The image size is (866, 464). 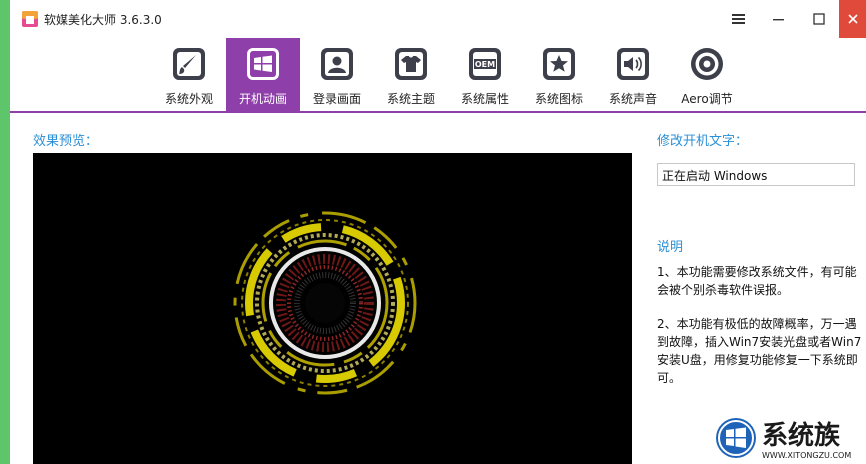 I want to click on tab-label: 系统图标, so click(x=558, y=99).